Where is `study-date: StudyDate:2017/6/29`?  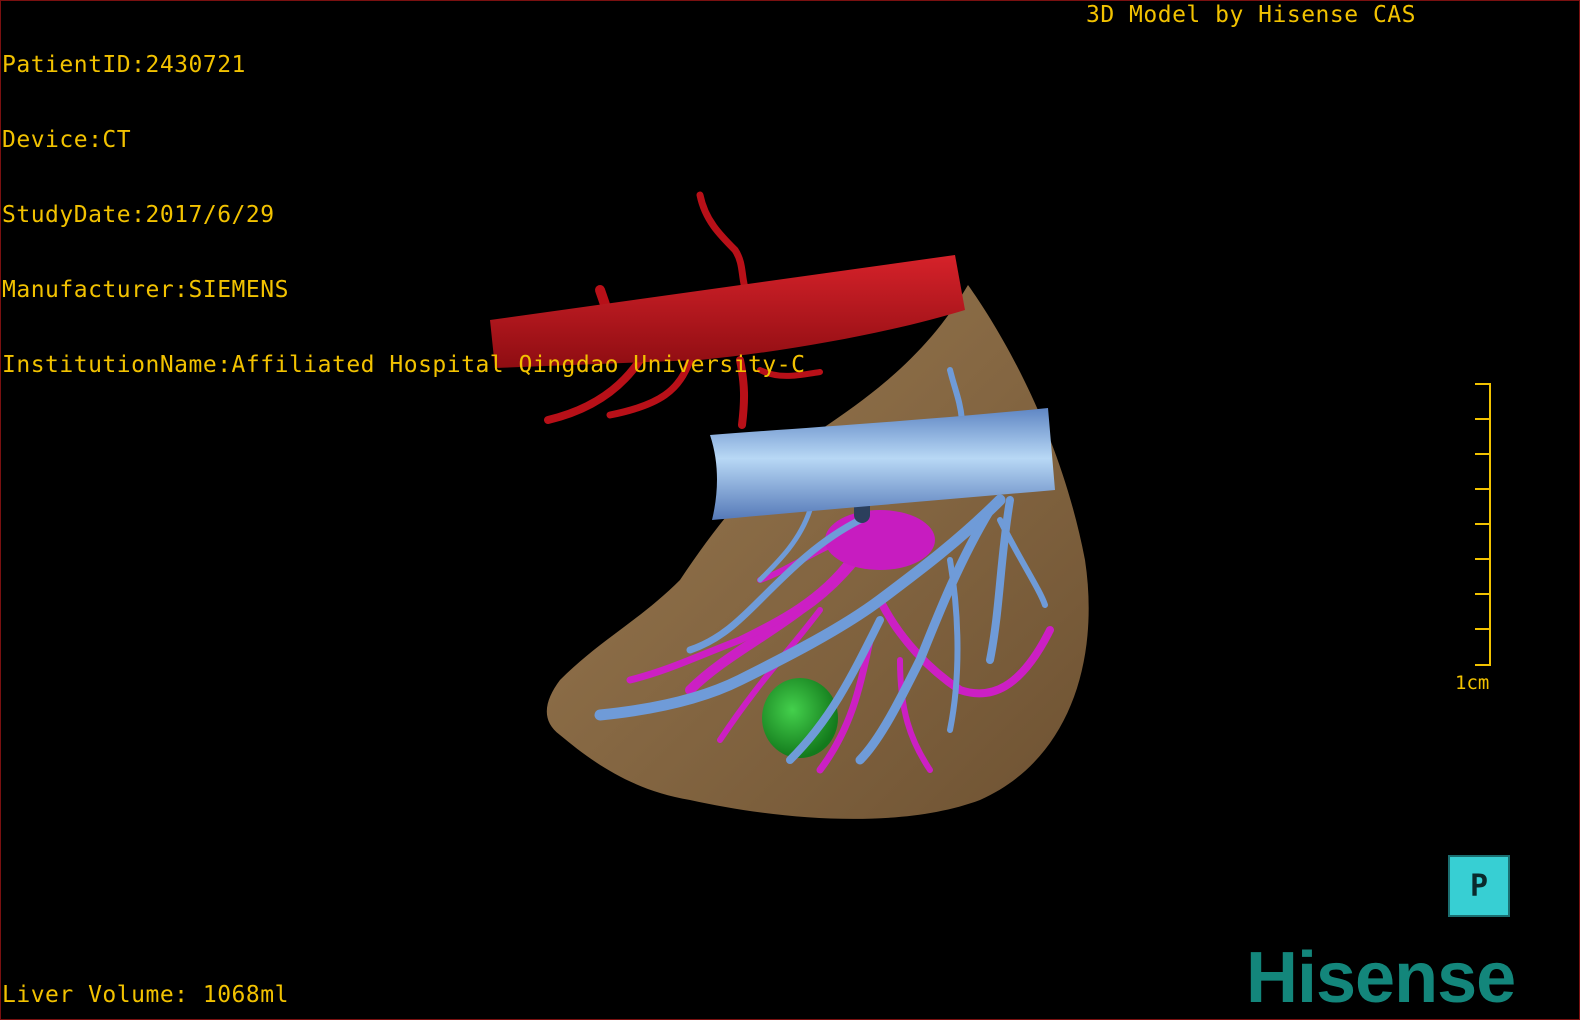
study-date: StudyDate:2017/6/29 is located at coordinates (138, 215).